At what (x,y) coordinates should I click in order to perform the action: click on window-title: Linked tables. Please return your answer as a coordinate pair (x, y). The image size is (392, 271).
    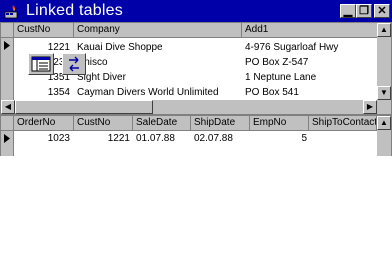
    Looking at the image, I should click on (74, 10).